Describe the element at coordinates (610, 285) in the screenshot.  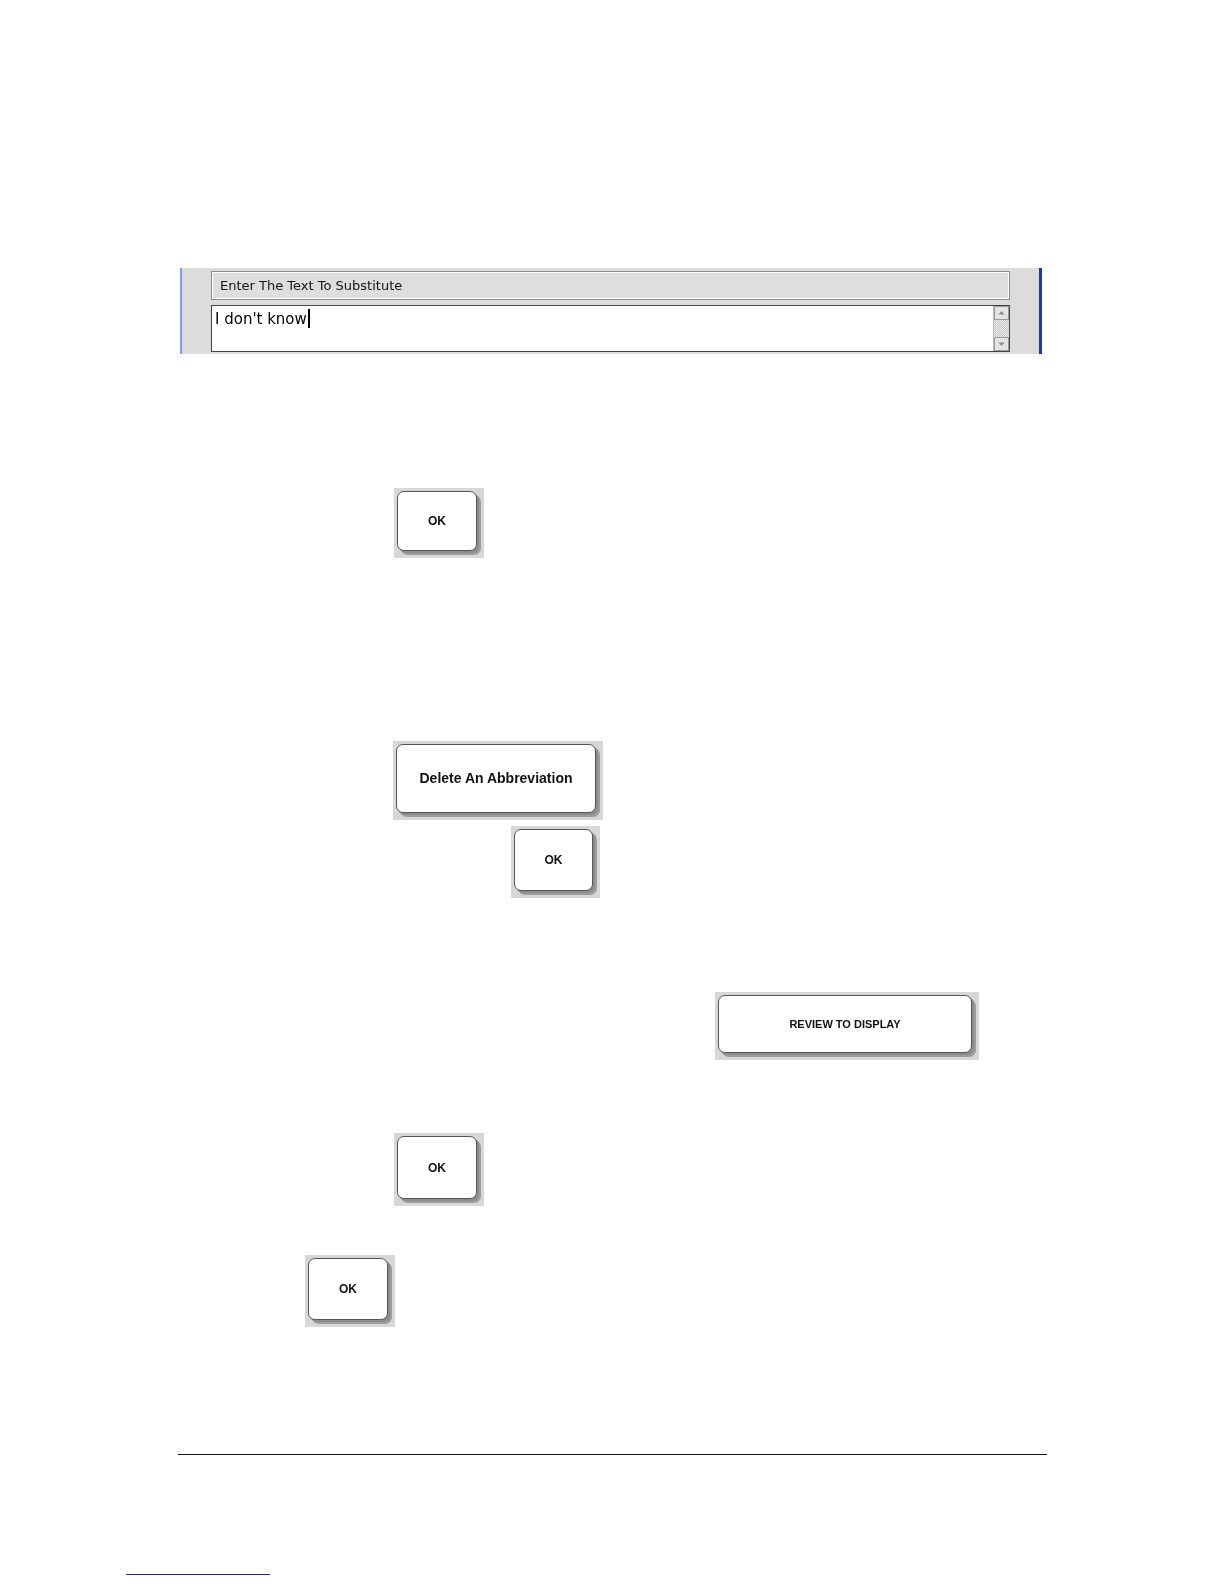
I see `field-label: Enter The Text To Substitute` at that location.